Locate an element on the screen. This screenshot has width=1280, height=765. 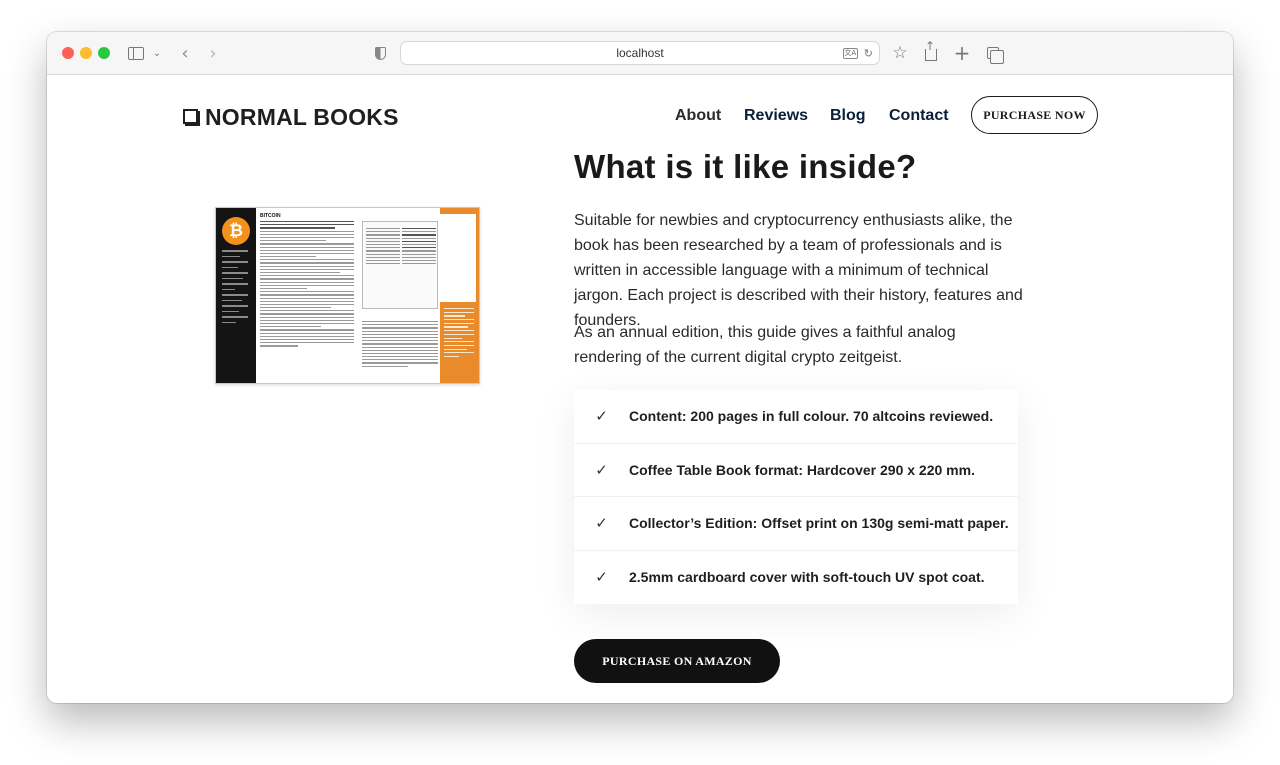
book-diagram is located at coordinates (400, 265).